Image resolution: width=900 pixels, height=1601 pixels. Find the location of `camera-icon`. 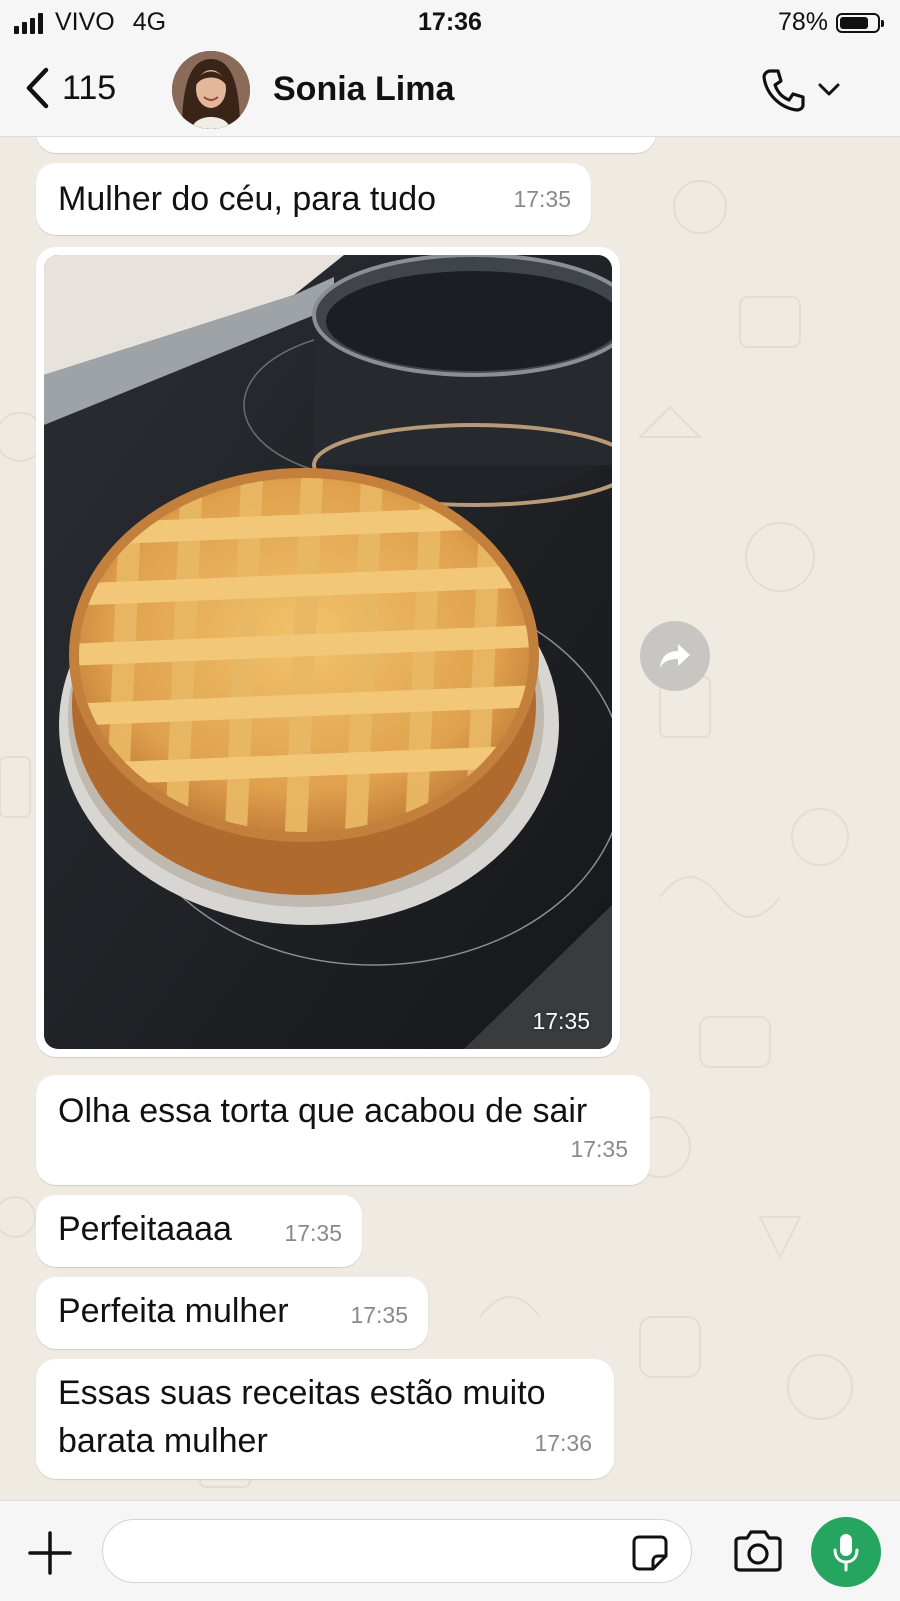

camera-icon is located at coordinates (758, 1551).